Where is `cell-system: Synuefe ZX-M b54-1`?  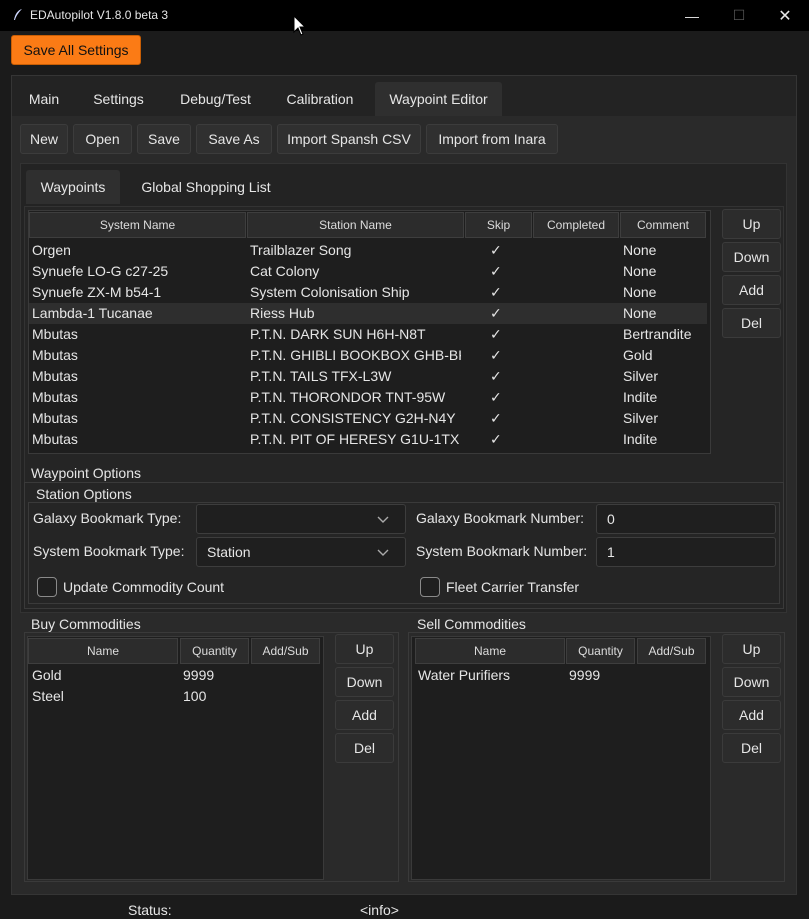 cell-system: Synuefe ZX-M b54-1 is located at coordinates (97, 292).